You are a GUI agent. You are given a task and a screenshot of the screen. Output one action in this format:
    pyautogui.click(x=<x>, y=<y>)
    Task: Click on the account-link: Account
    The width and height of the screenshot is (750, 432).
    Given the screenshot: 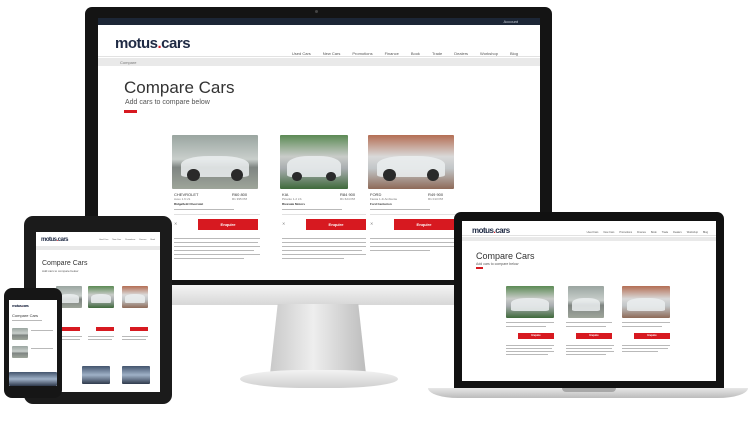 What is the action you would take?
    pyautogui.click(x=511, y=21)
    